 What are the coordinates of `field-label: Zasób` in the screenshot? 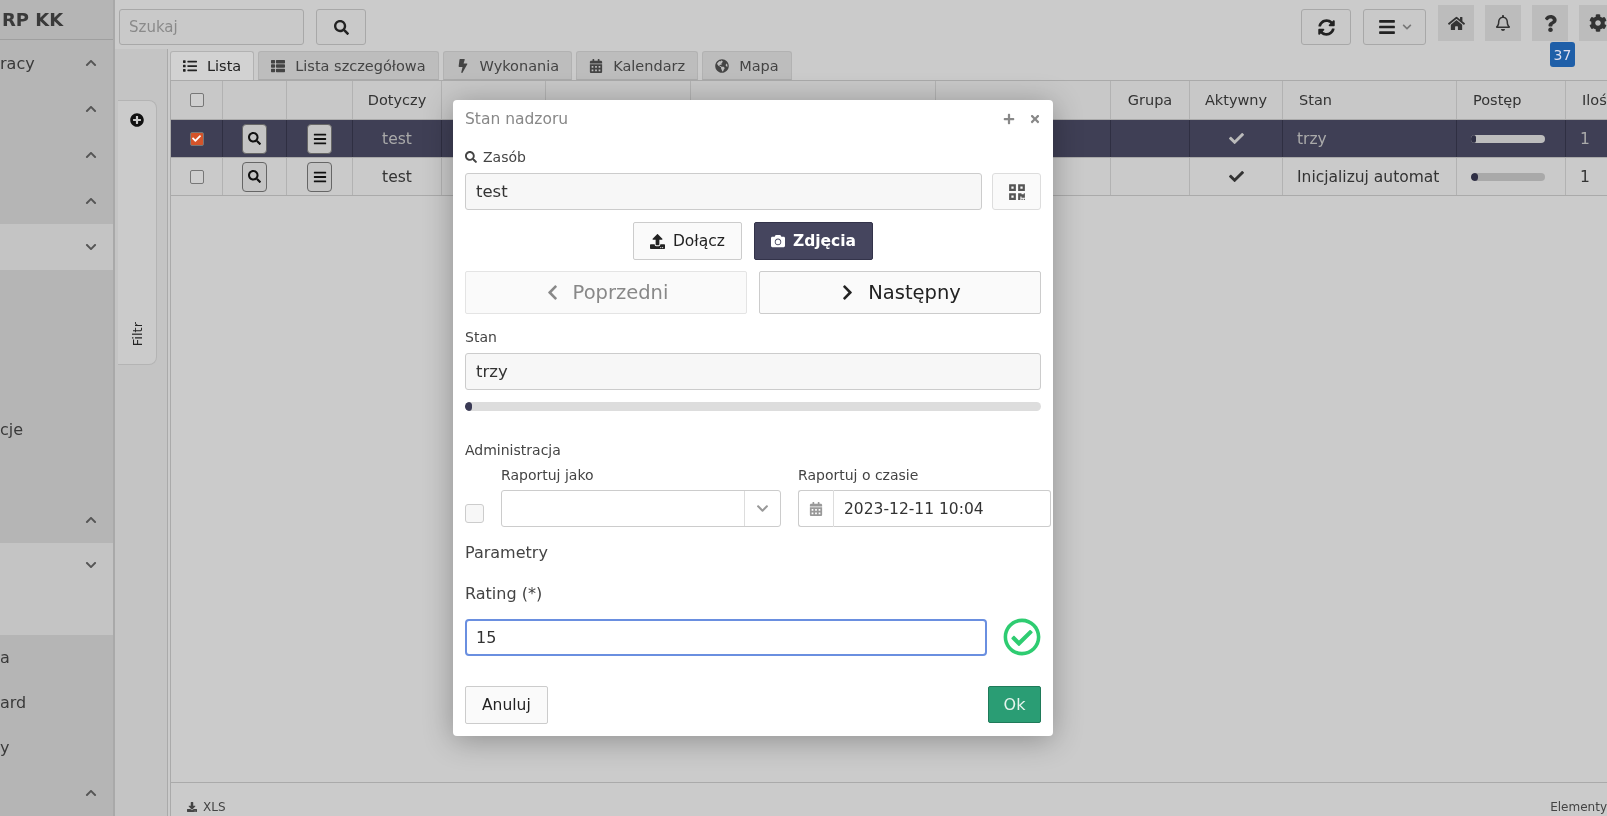 It's located at (504, 157).